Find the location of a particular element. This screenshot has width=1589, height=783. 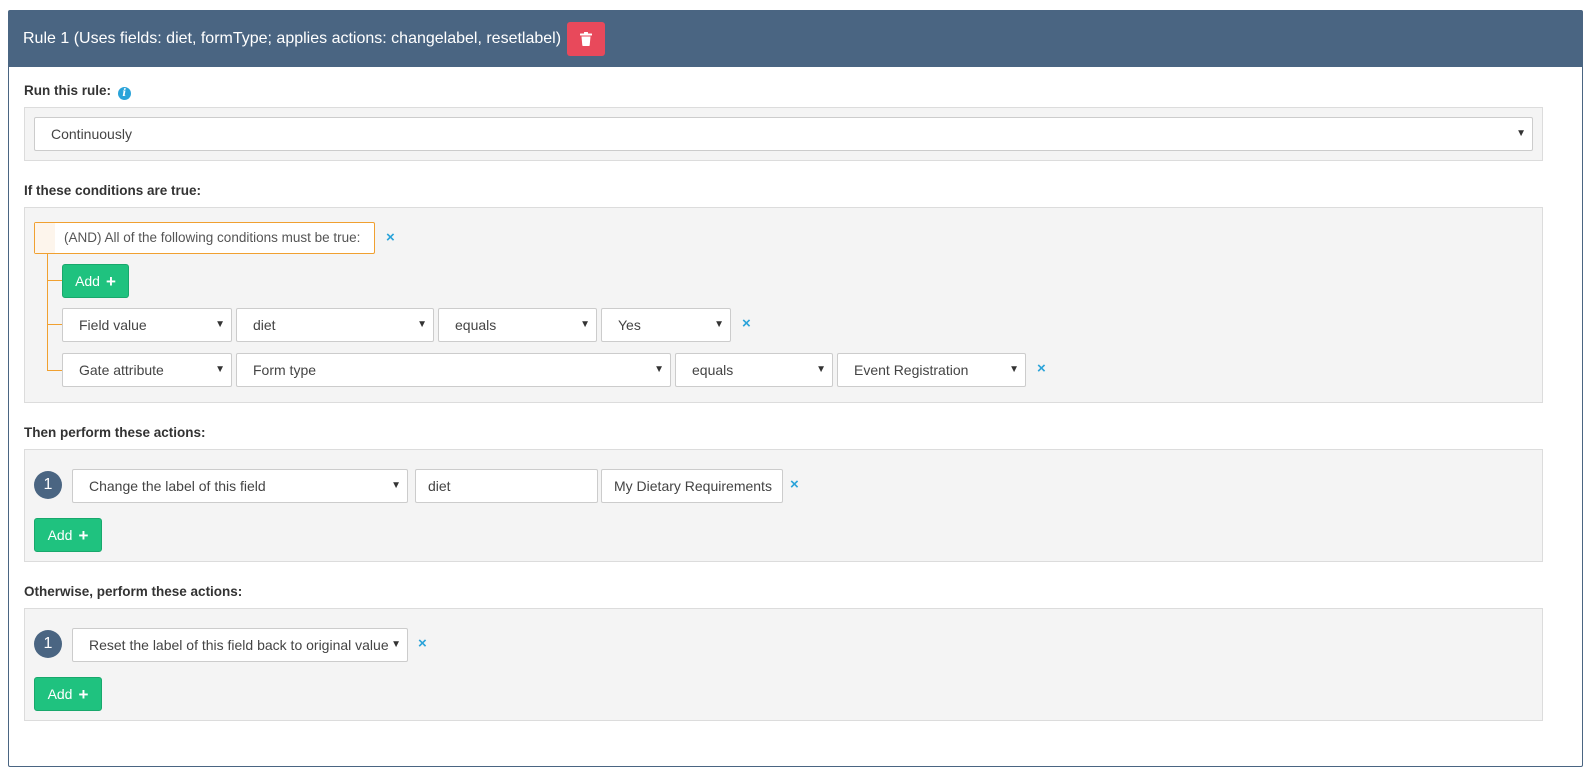

add-action-label: Add is located at coordinates (60, 535).